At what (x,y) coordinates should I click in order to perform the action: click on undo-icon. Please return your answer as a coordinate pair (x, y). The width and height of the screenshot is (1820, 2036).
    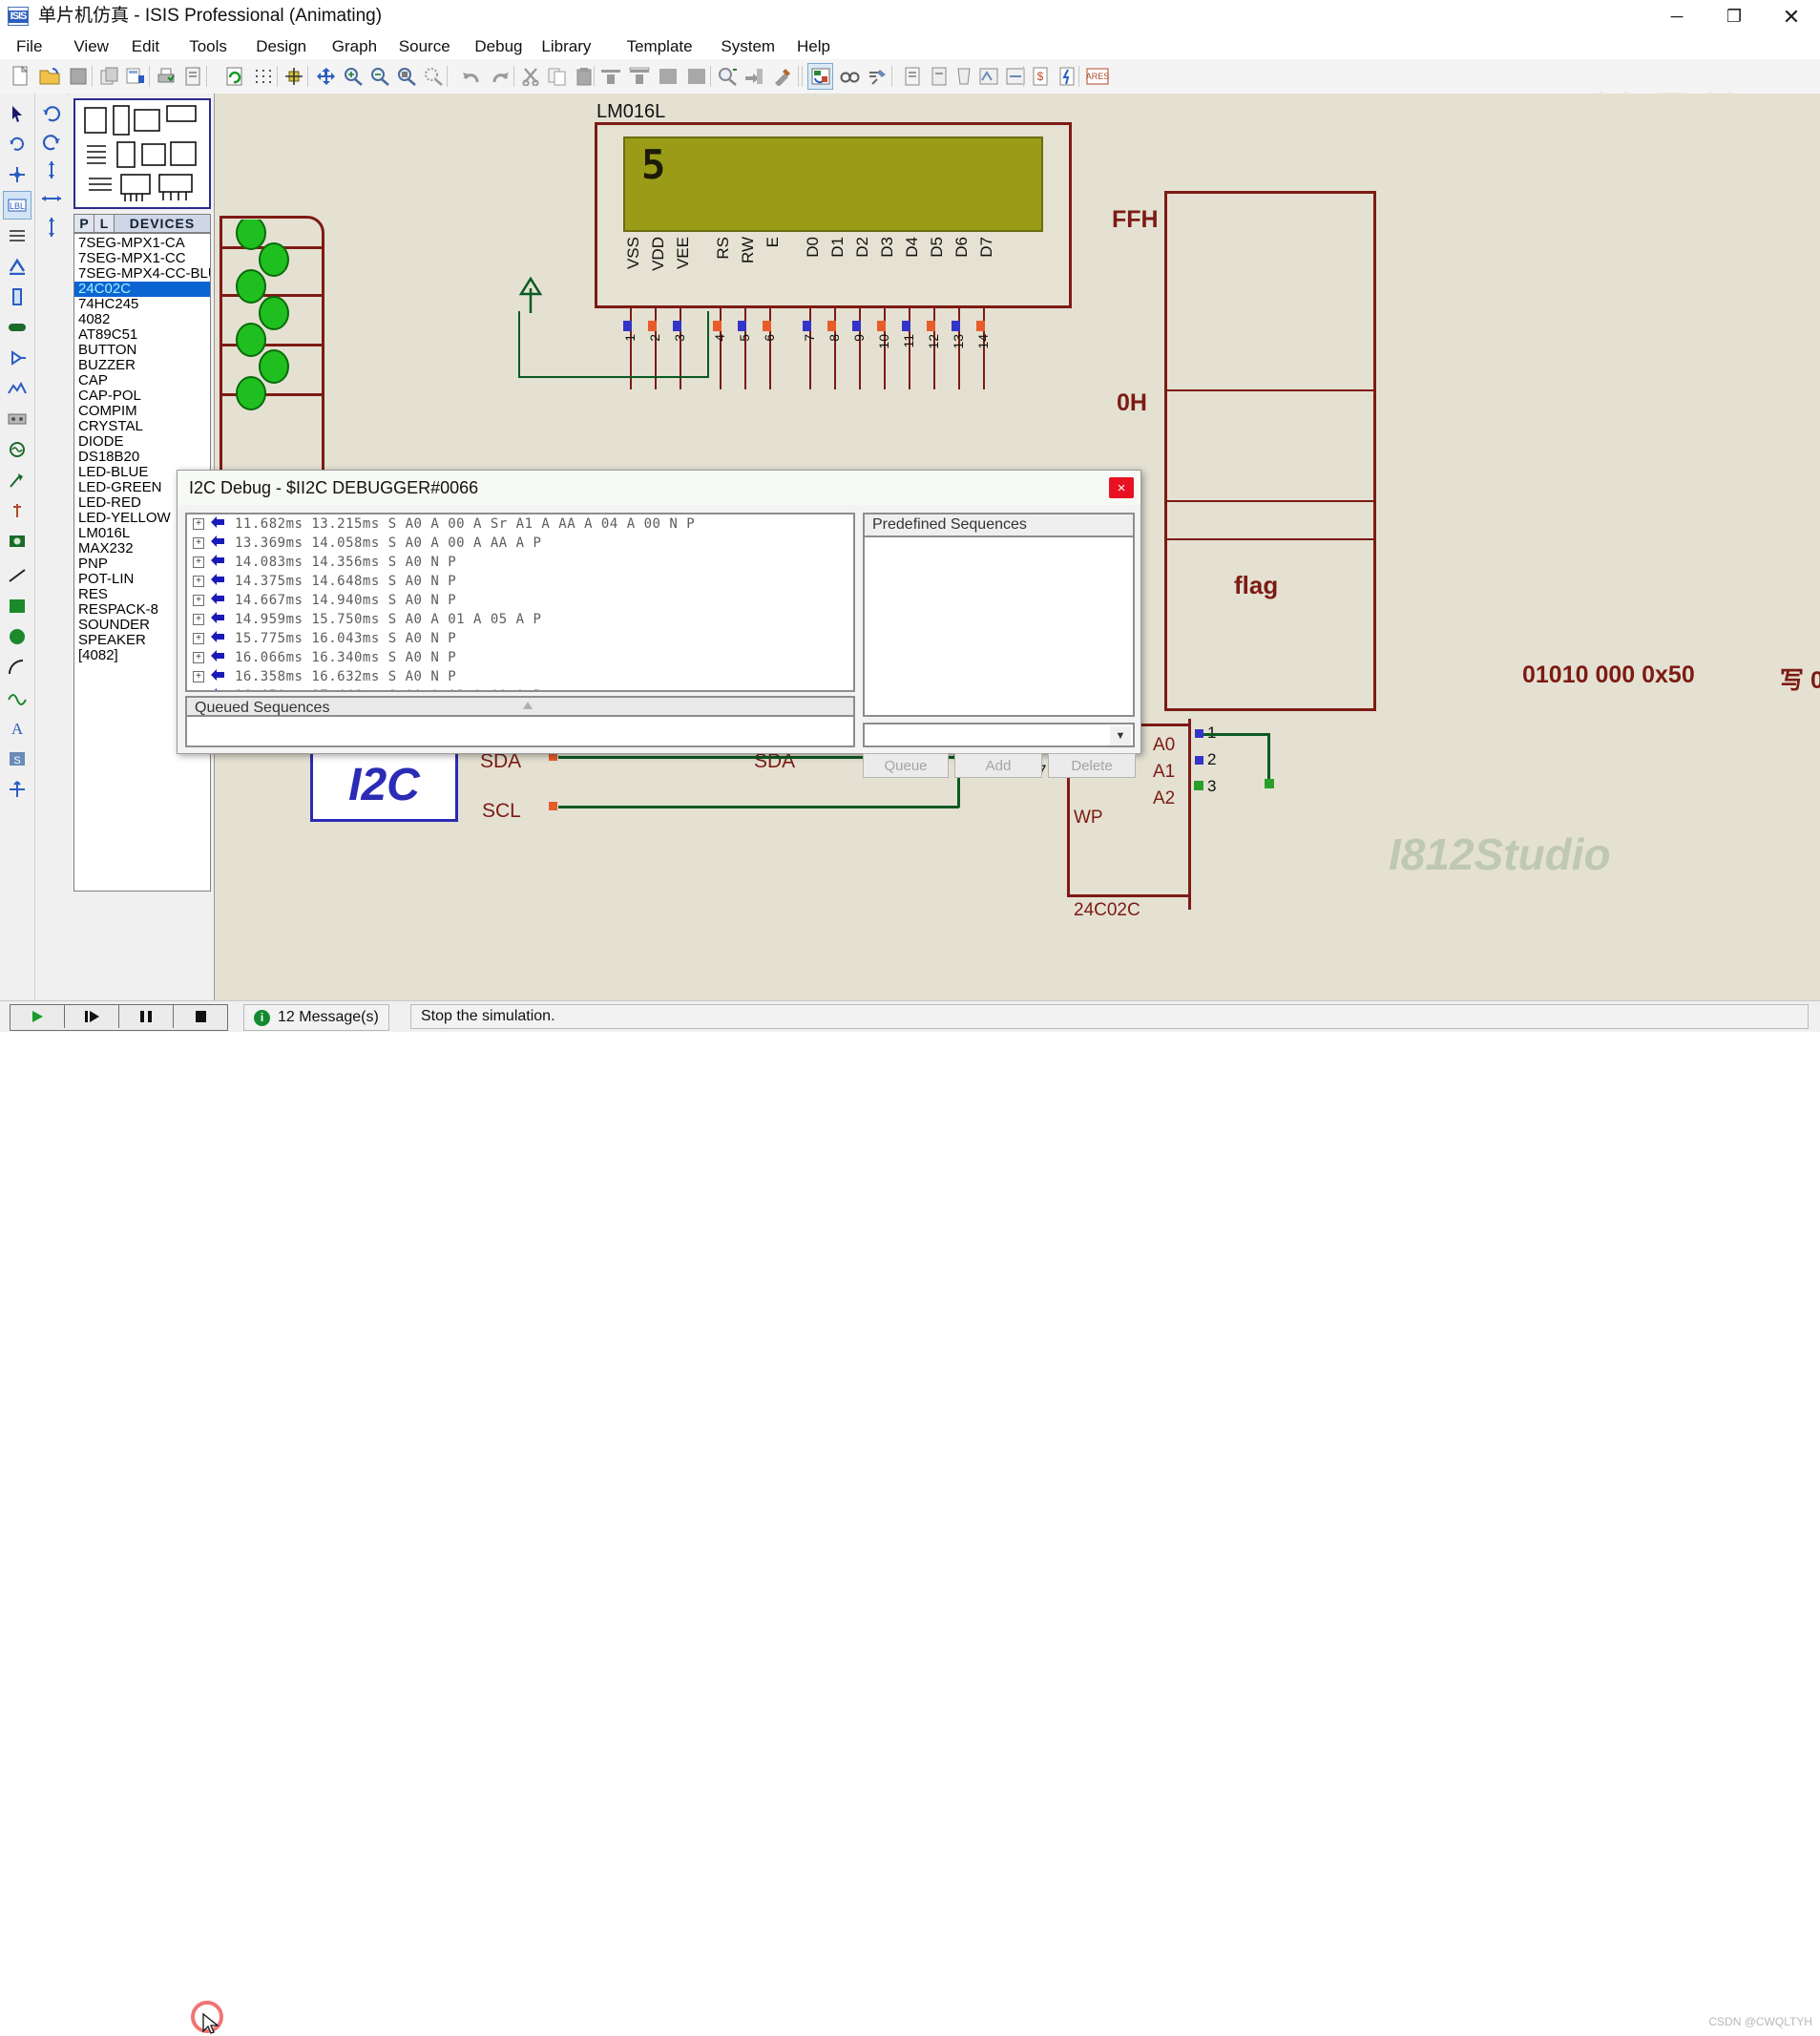
    Looking at the image, I should click on (471, 77).